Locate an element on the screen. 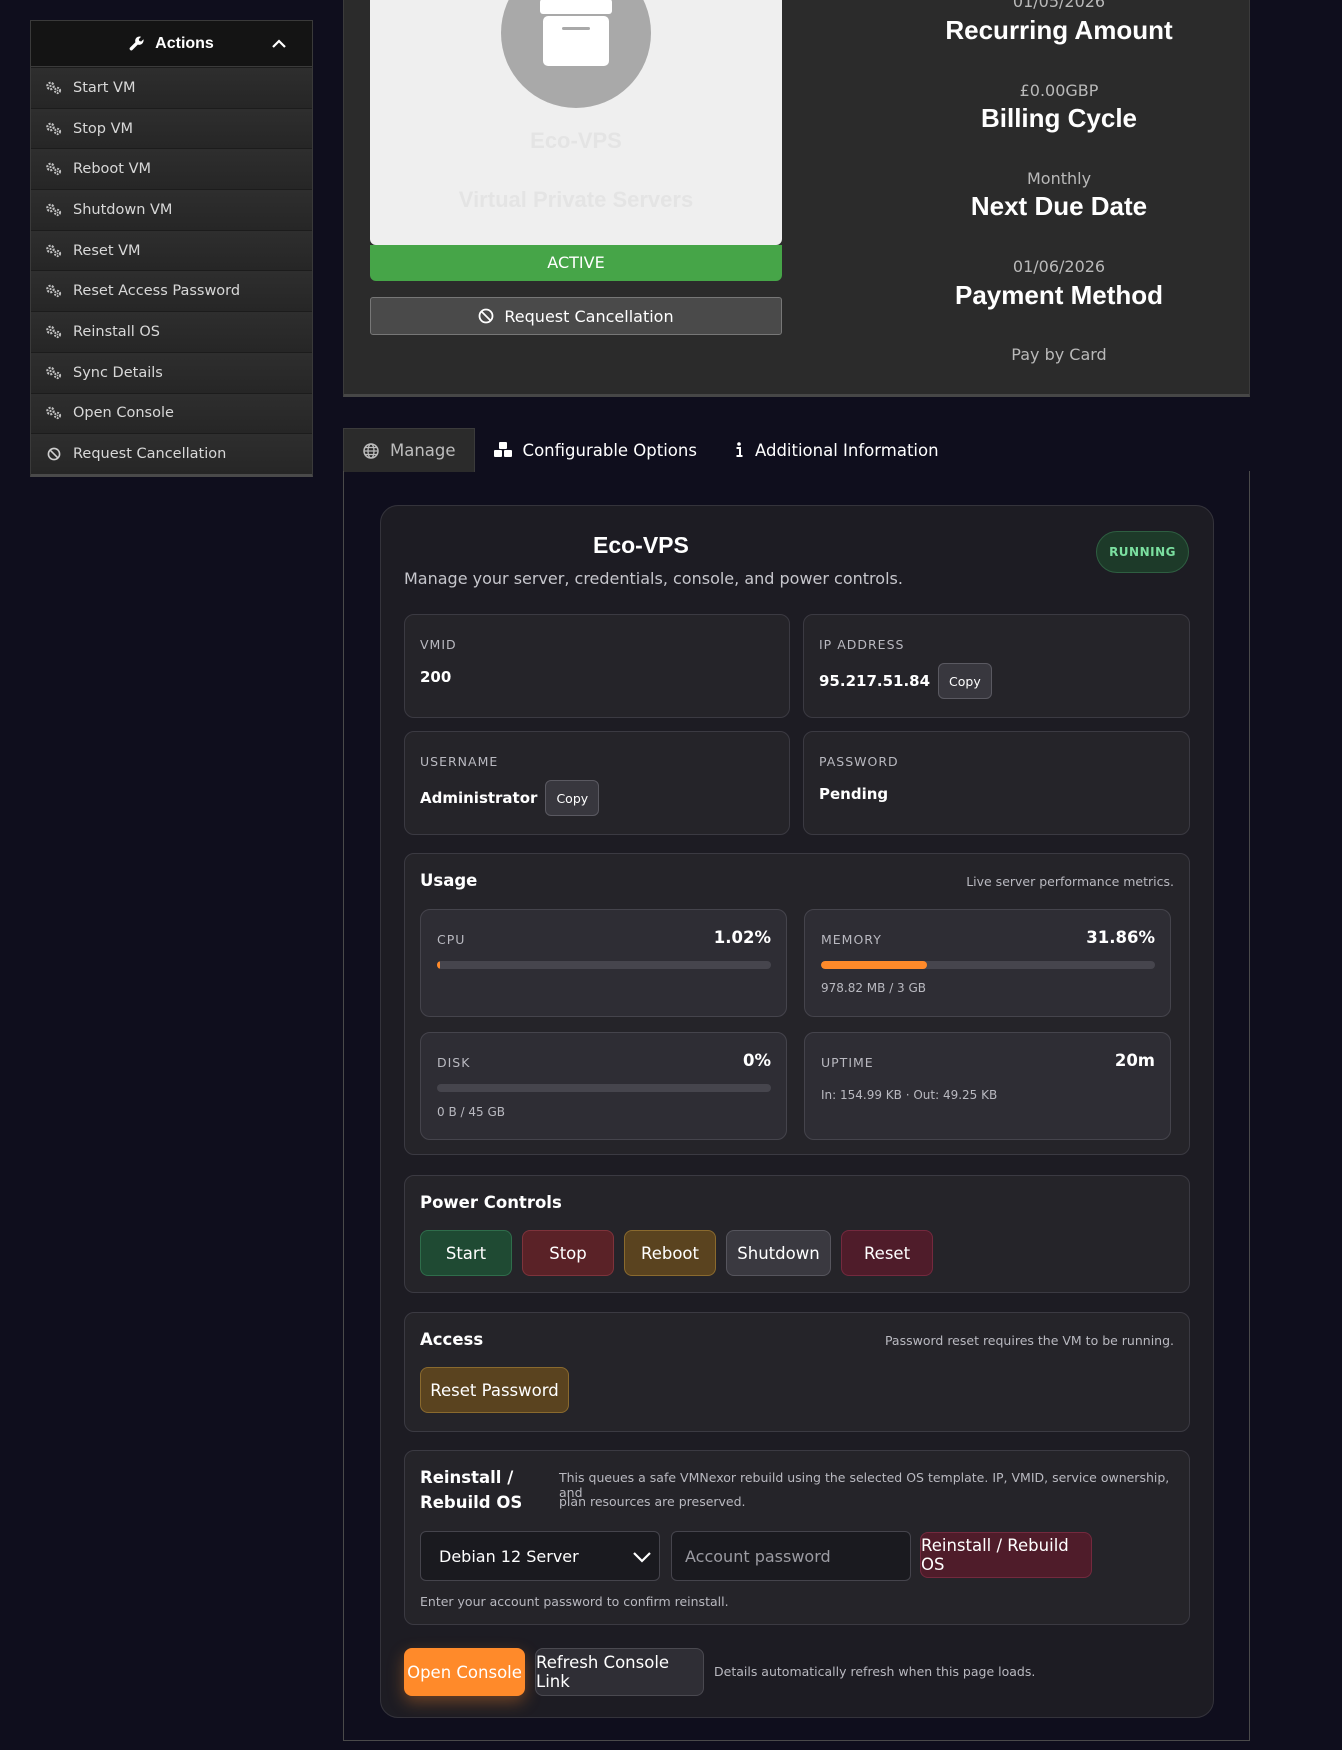  tab-additional-information-label: Additional Information is located at coordinates (846, 450).